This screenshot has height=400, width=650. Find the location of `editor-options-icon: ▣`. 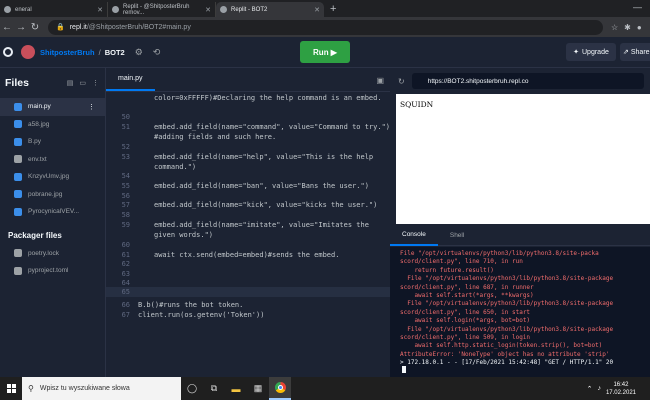

editor-options-icon: ▣ is located at coordinates (380, 80).